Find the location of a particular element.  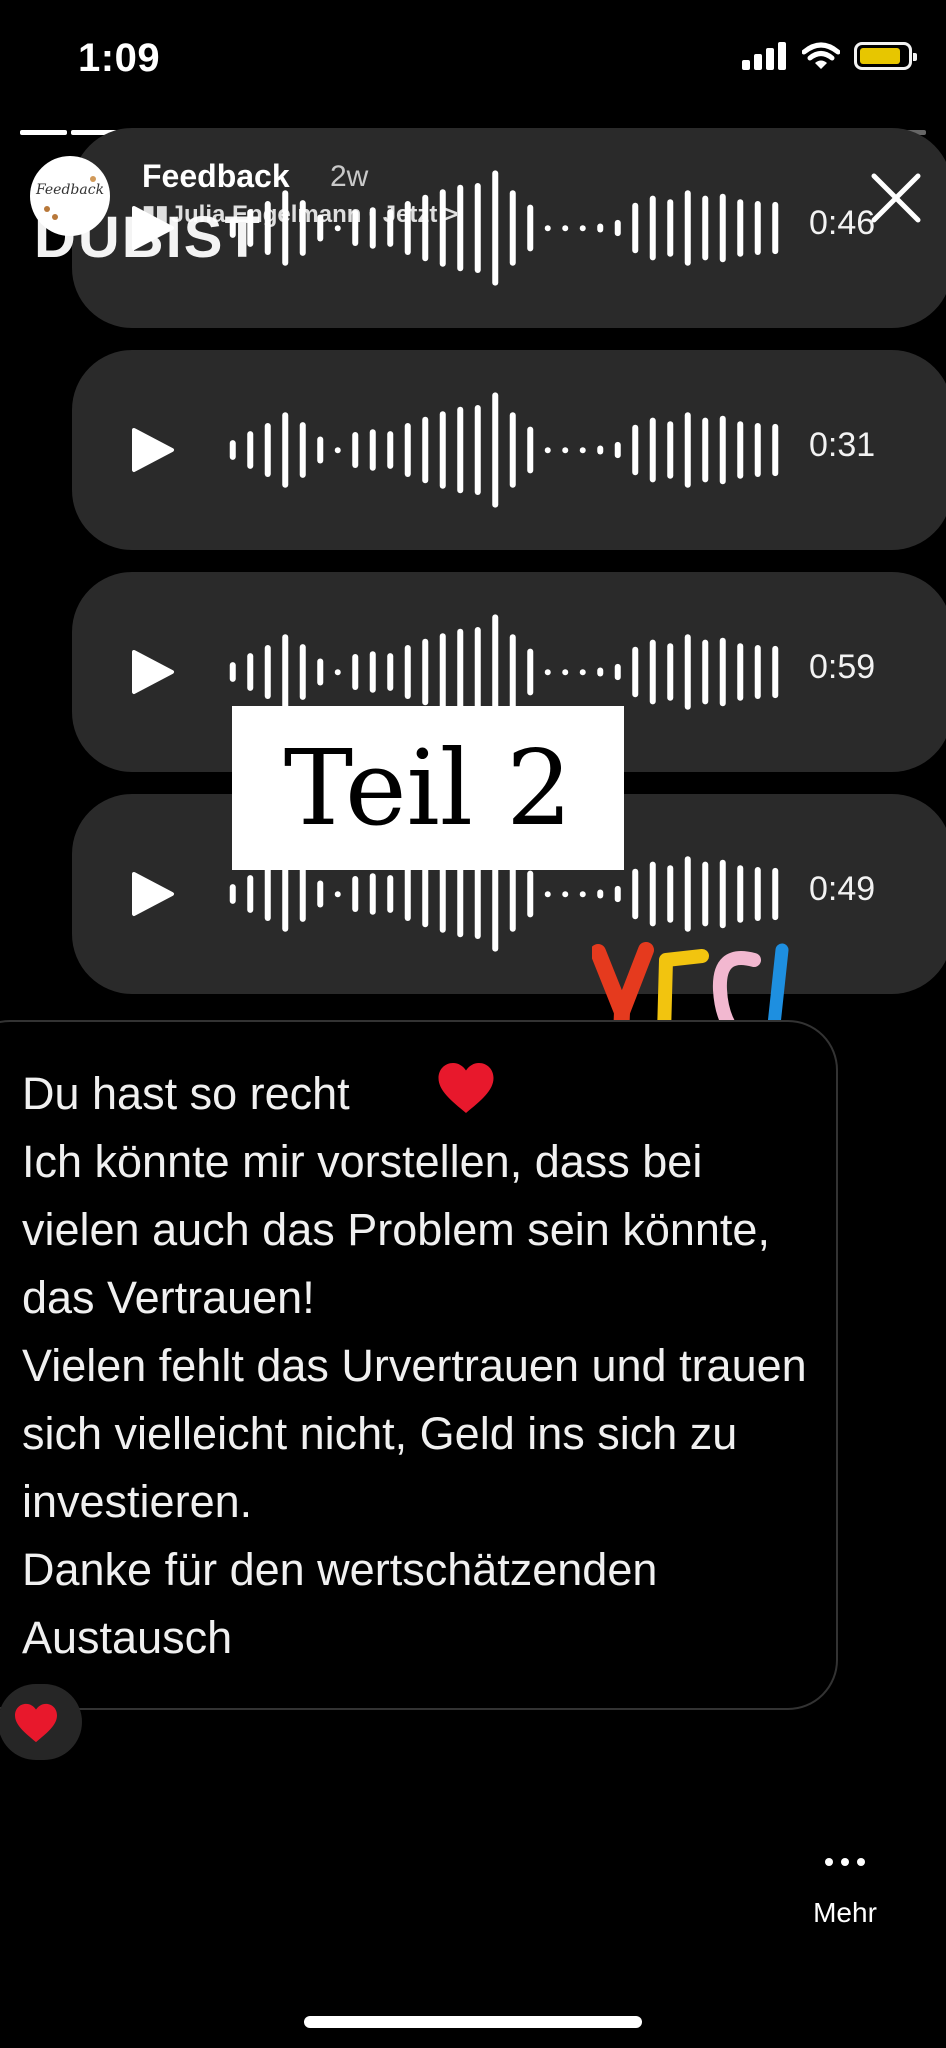

voice-message-duration: 0:59 is located at coordinates (842, 667).